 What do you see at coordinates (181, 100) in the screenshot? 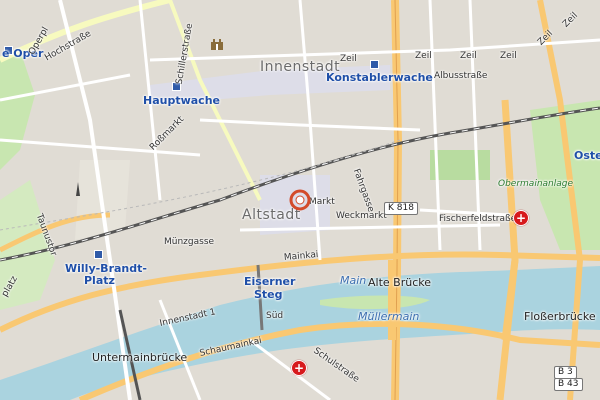
I see `station-label-hauptwache: Hauptwache` at bounding box center [181, 100].